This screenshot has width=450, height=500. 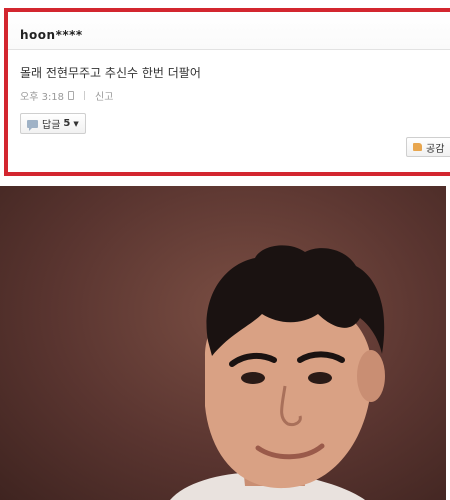 I want to click on comment-time: 오후 3:18, so click(x=42, y=97).